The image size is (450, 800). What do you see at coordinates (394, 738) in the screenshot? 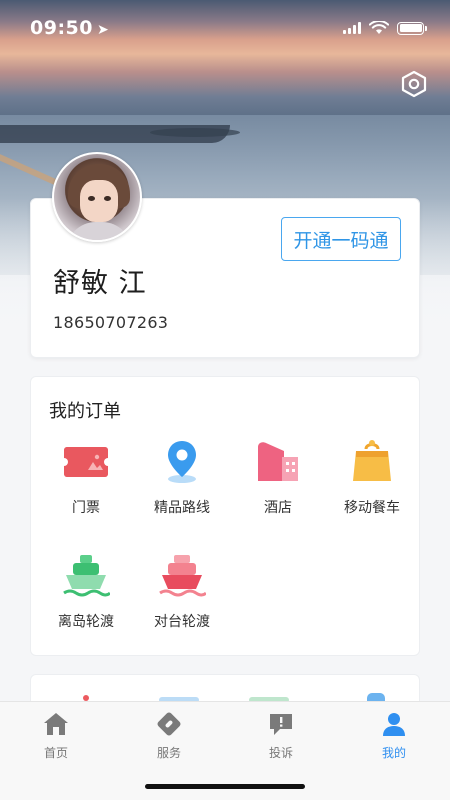
I see `tab-mine: 我的` at bounding box center [394, 738].